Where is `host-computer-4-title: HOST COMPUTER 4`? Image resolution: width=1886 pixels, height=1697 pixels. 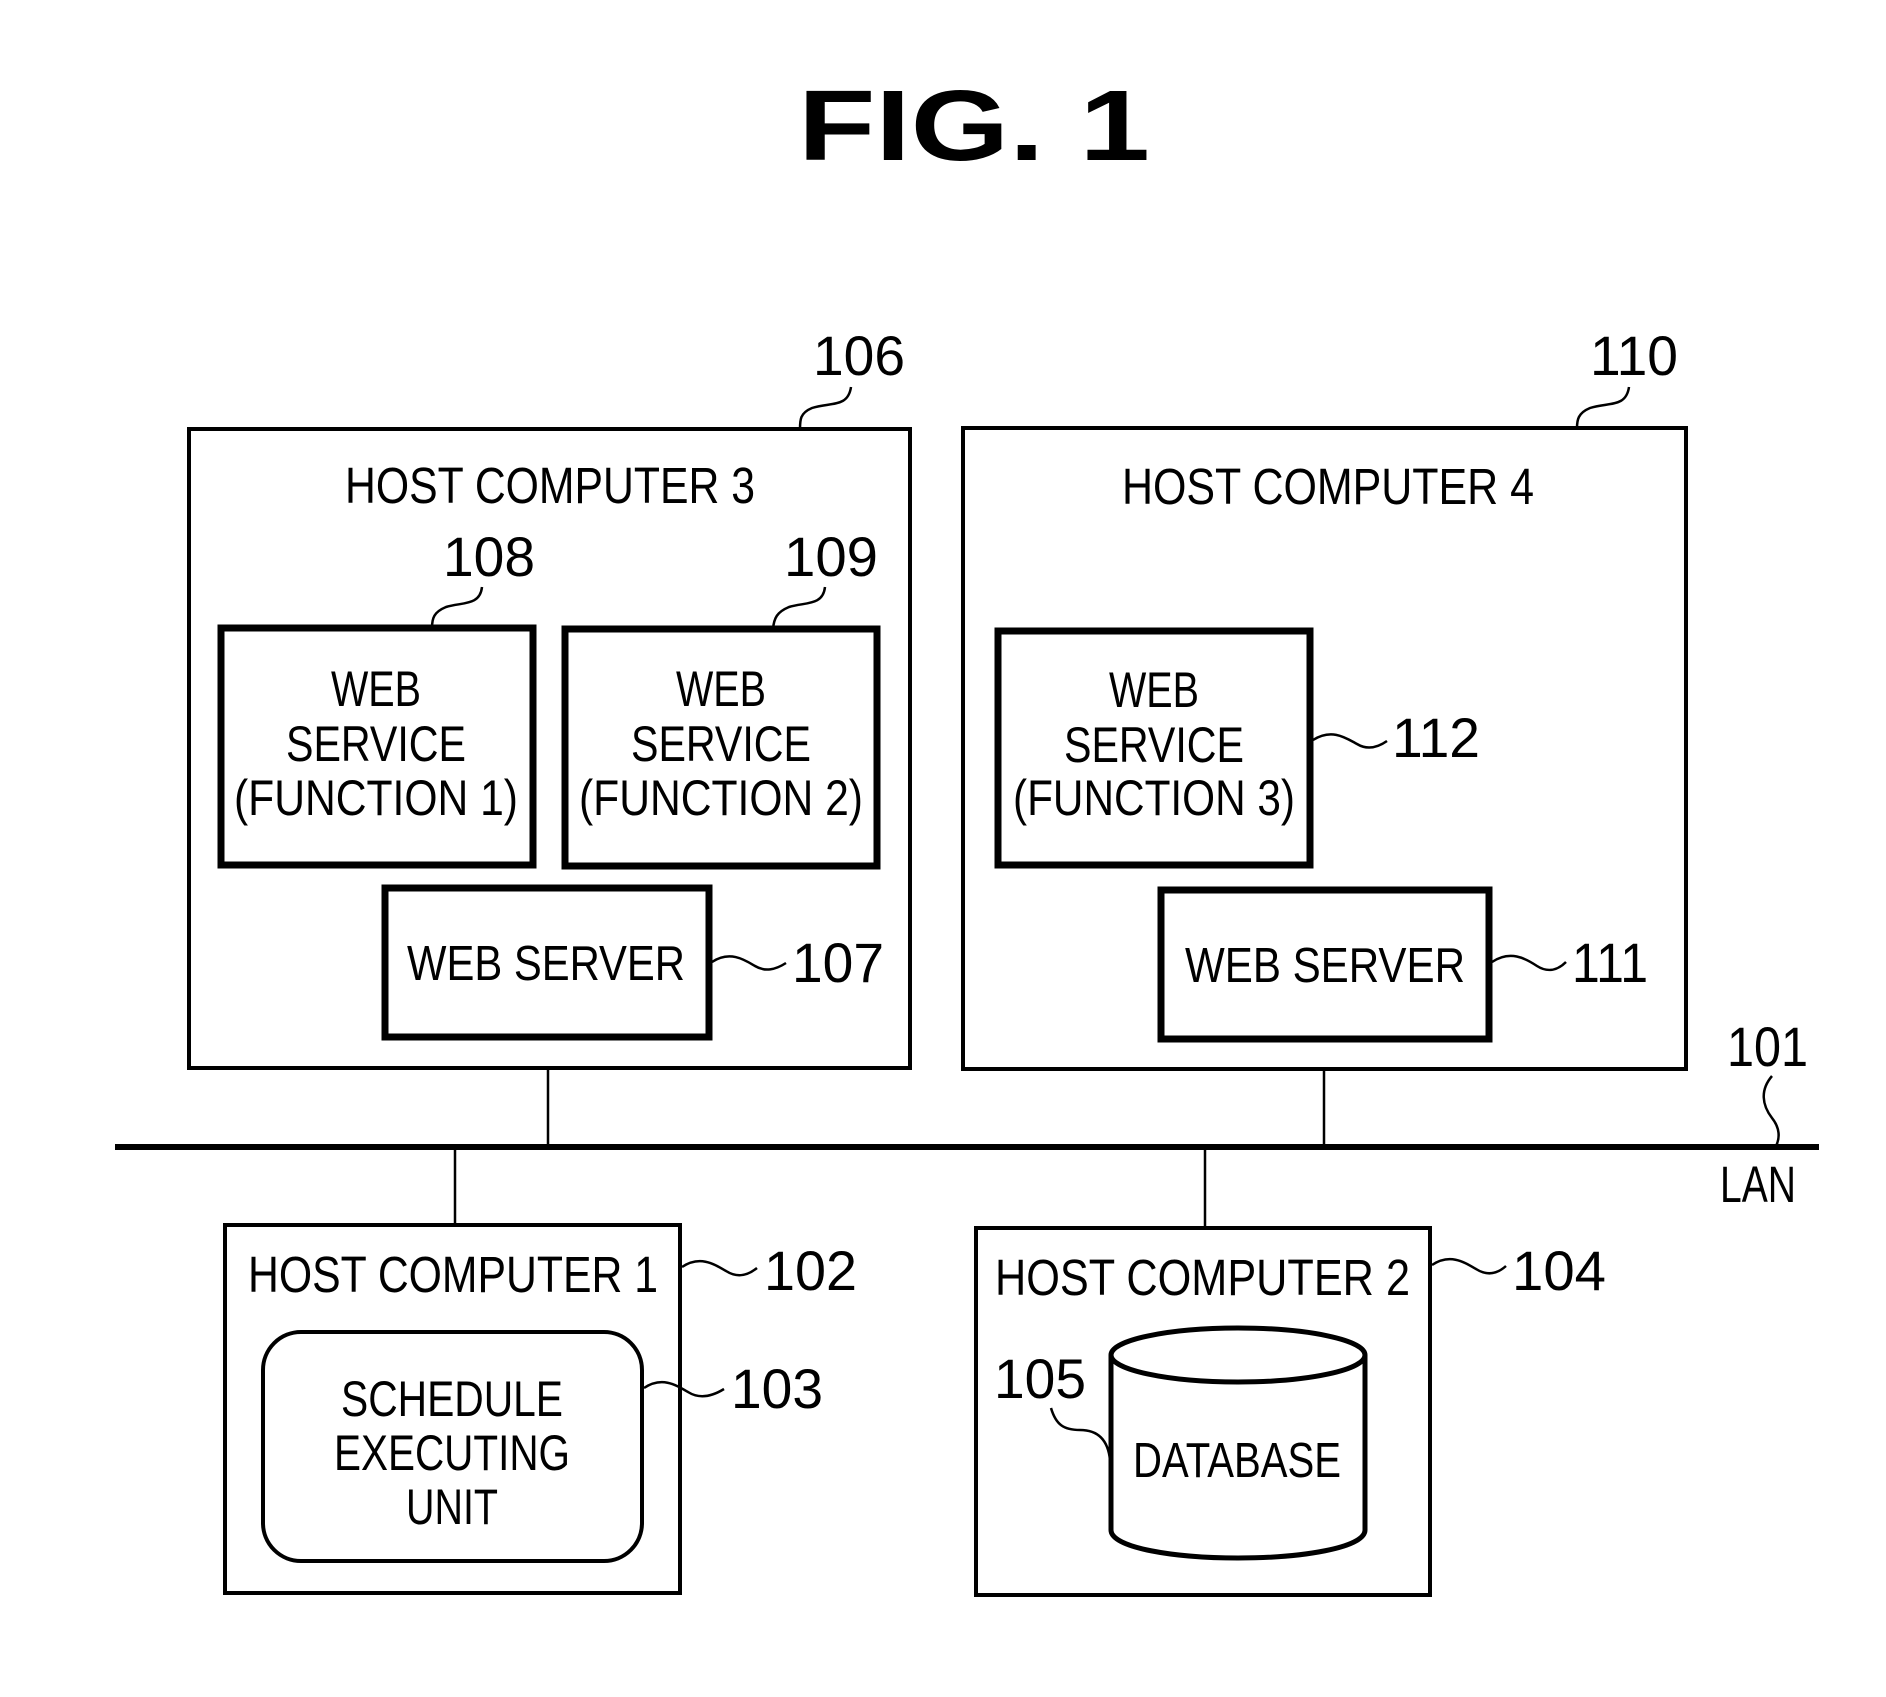
host-computer-4-title: HOST COMPUTER 4 is located at coordinates (1328, 486).